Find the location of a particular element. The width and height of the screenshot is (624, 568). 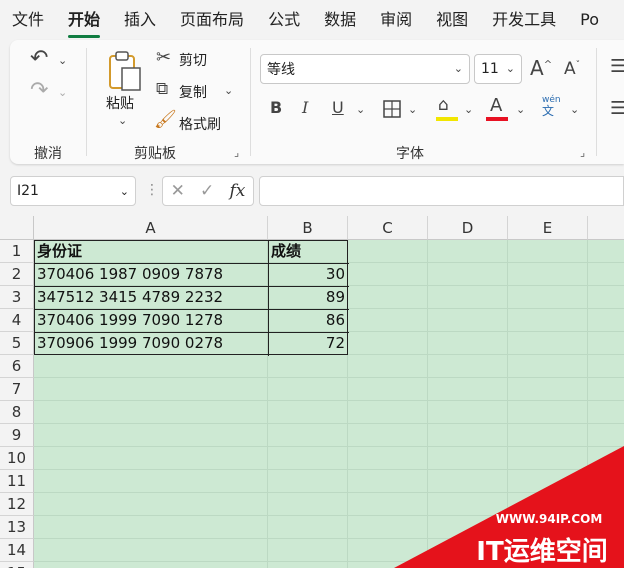

row-header: 7 is located at coordinates (17, 389).